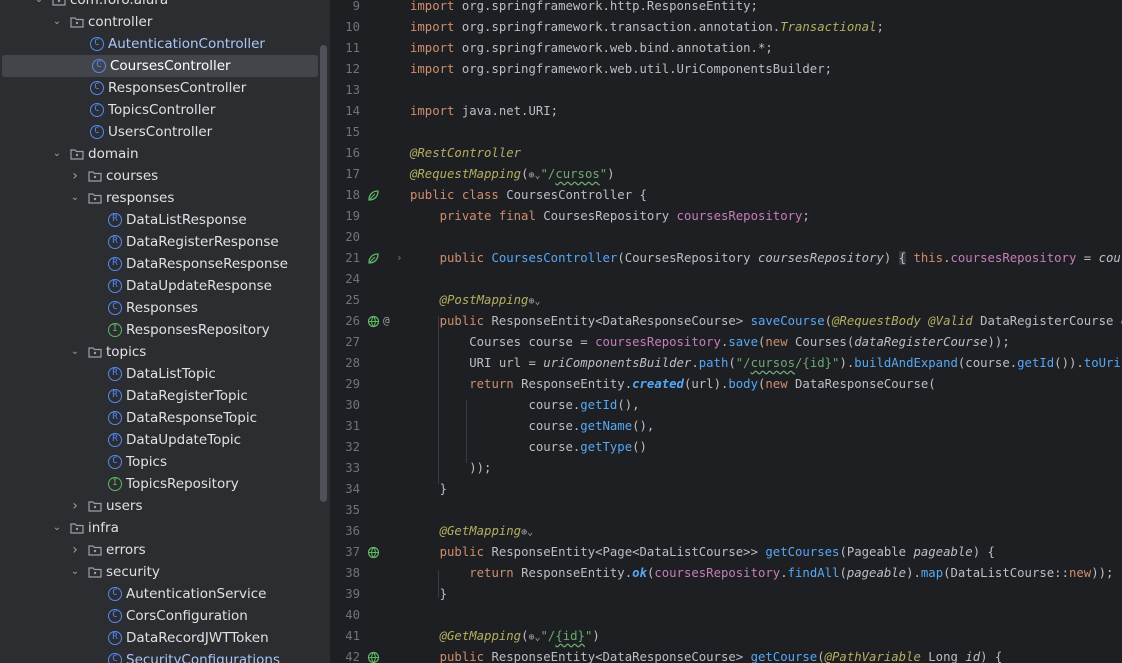 This screenshot has height=663, width=1122. What do you see at coordinates (726, 195) in the screenshot?
I see `code-line: 18 public class CoursesController {` at bounding box center [726, 195].